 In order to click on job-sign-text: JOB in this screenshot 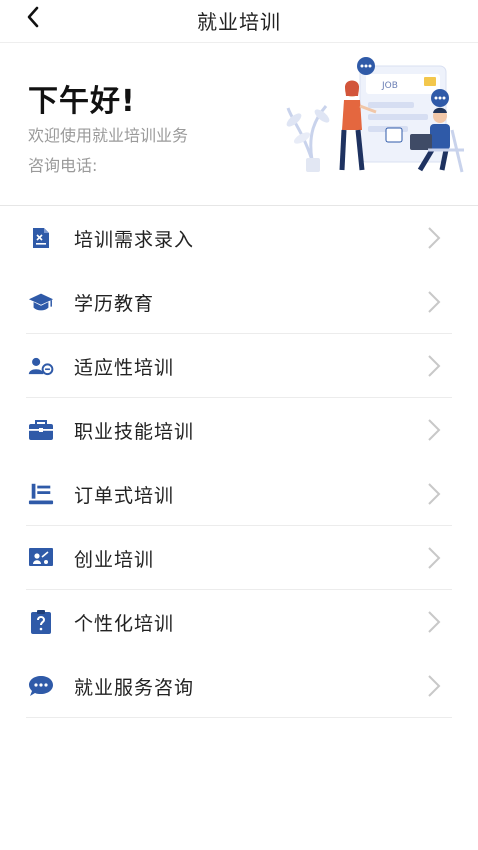, I will do `click(389, 86)`.